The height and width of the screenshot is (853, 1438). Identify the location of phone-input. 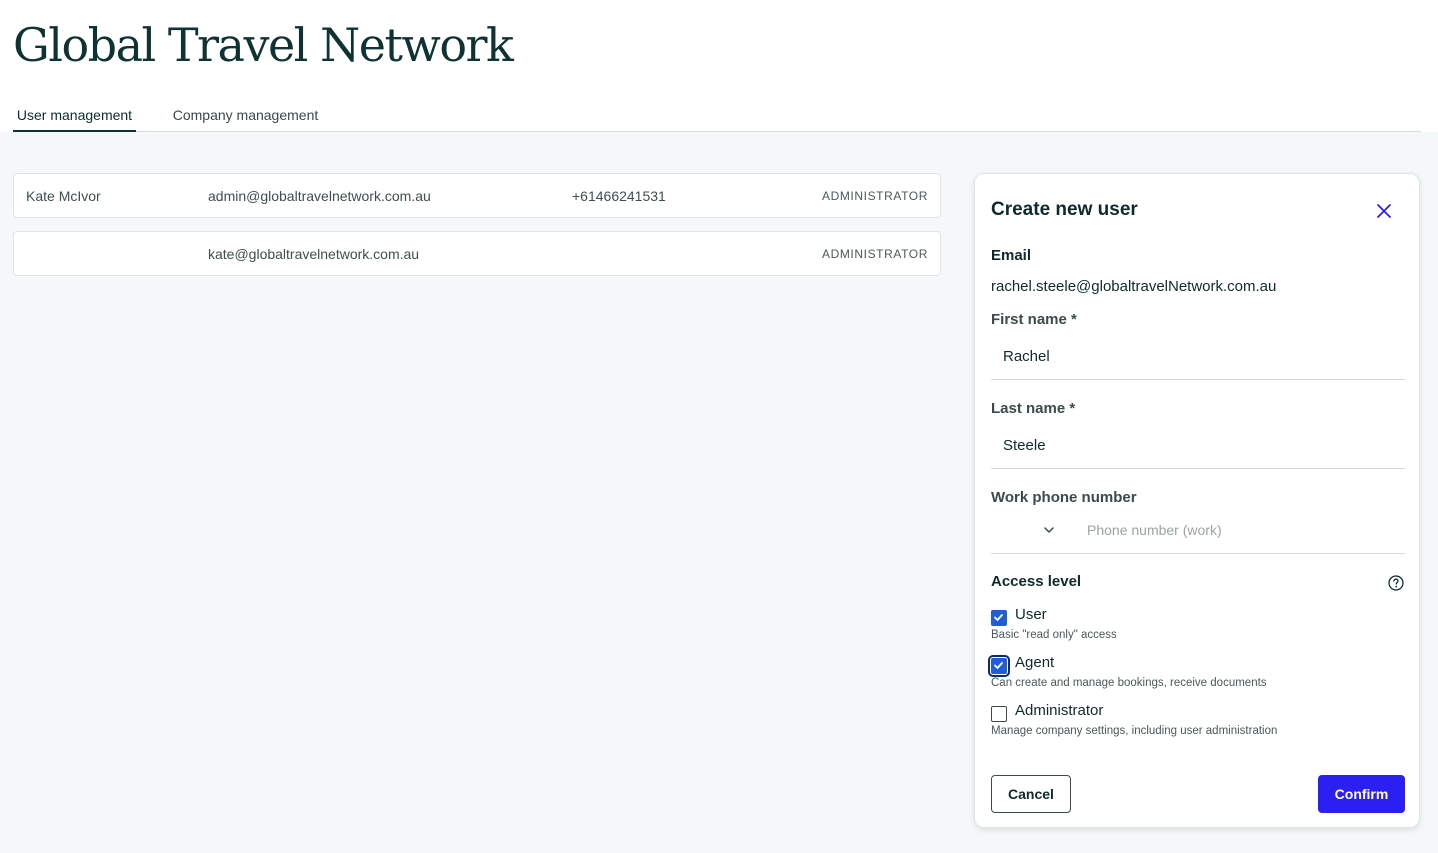
(1240, 530).